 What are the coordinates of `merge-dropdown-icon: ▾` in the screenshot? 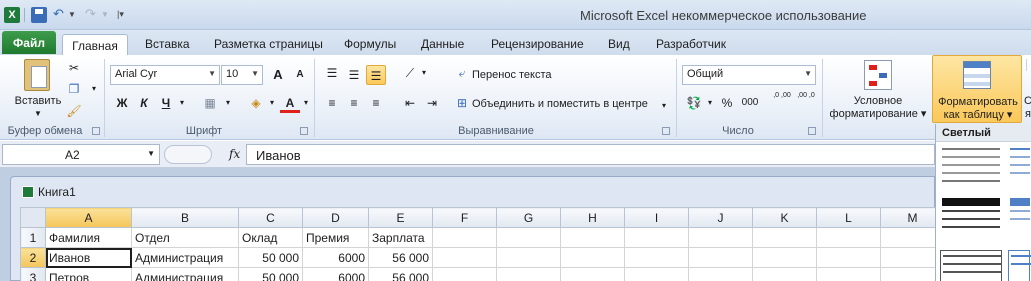 It's located at (664, 105).